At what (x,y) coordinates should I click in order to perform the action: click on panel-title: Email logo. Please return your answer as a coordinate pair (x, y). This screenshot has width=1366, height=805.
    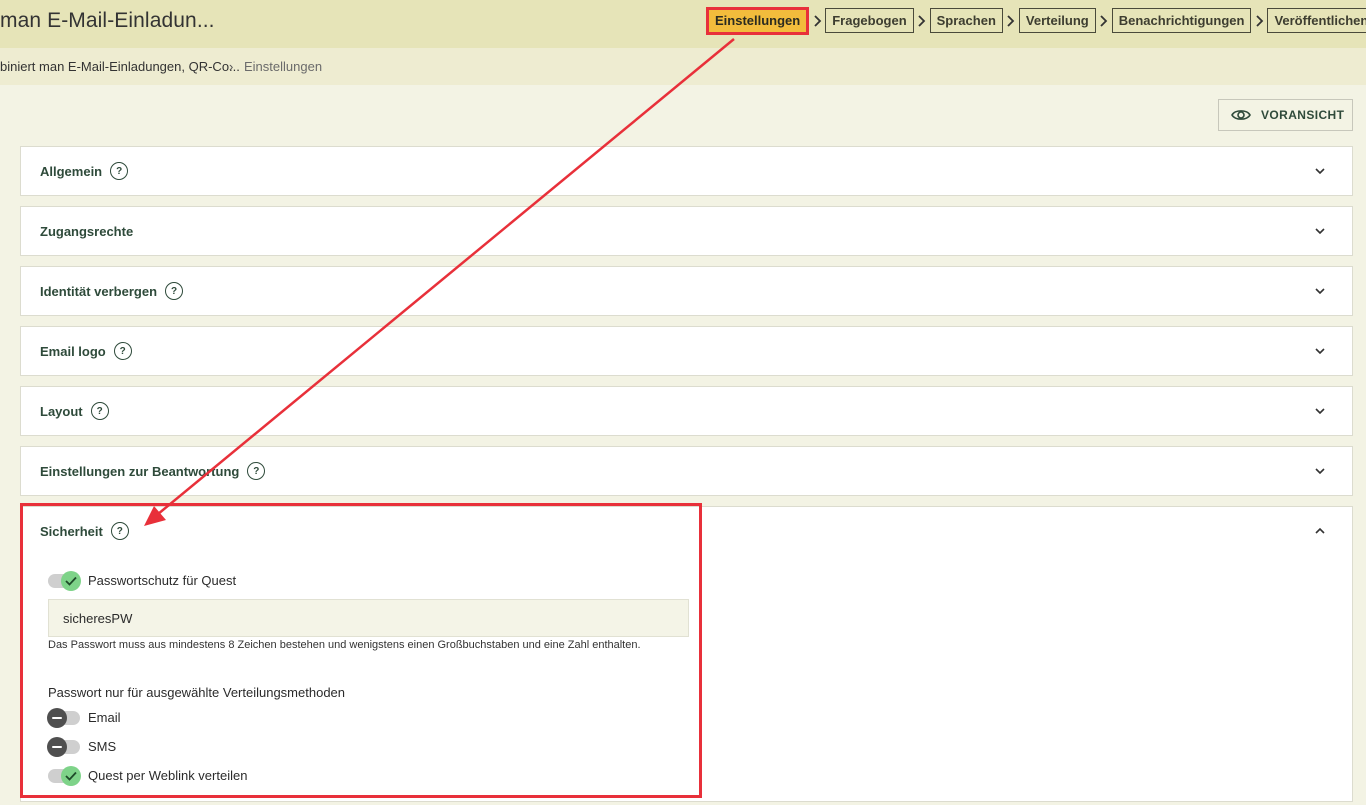
    Looking at the image, I should click on (73, 351).